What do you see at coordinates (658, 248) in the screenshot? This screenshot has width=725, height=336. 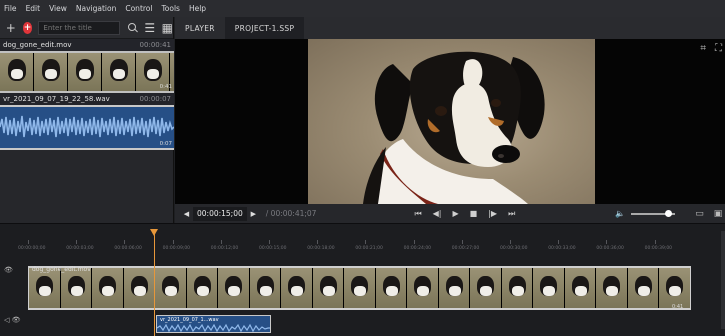 I see `ruler-label: 00:00:39;00` at bounding box center [658, 248].